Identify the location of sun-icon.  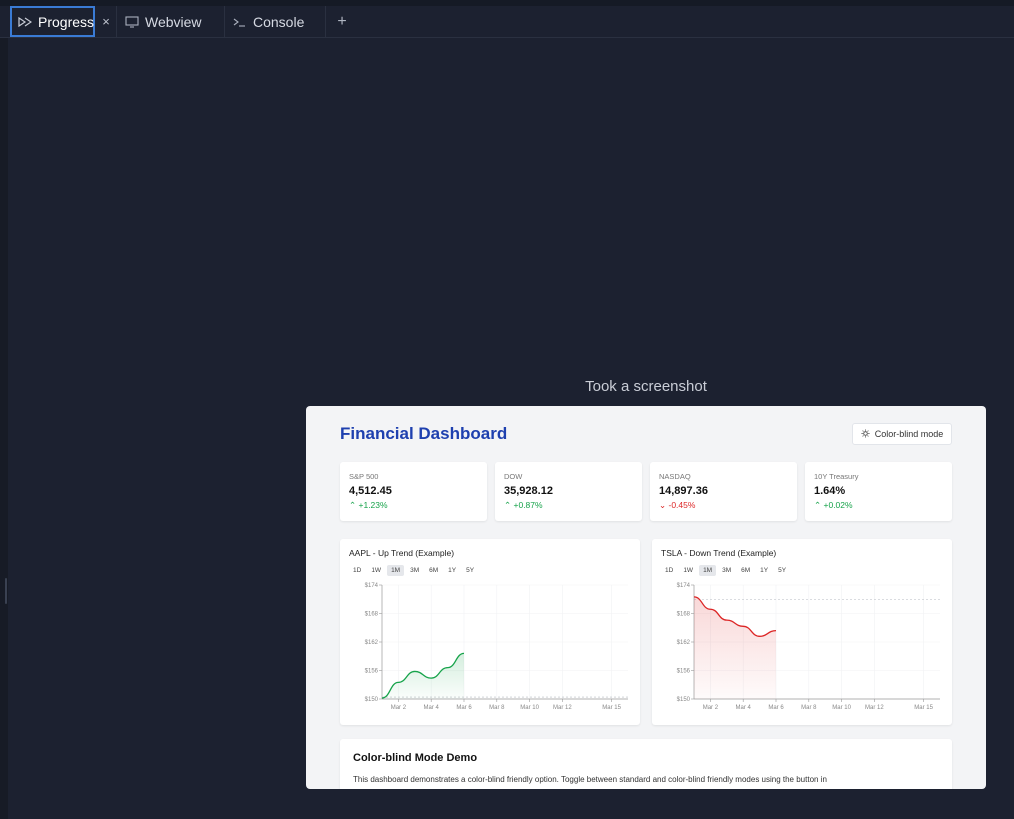
(865, 434).